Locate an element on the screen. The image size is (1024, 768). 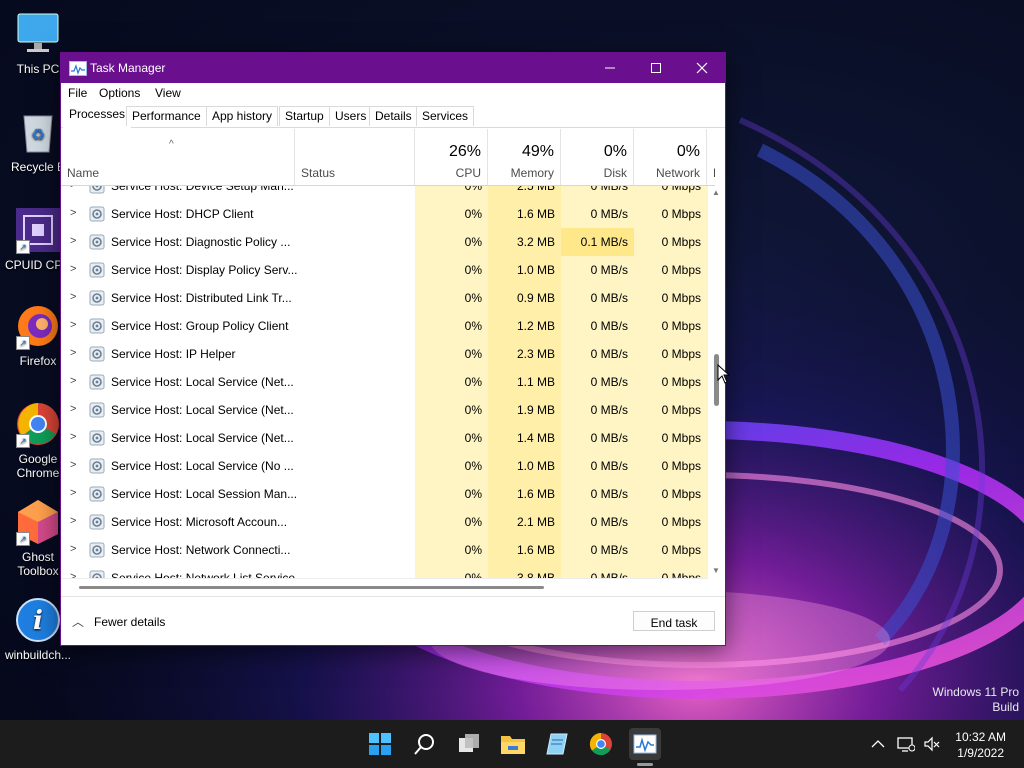
search-button is located at coordinates (425, 744).